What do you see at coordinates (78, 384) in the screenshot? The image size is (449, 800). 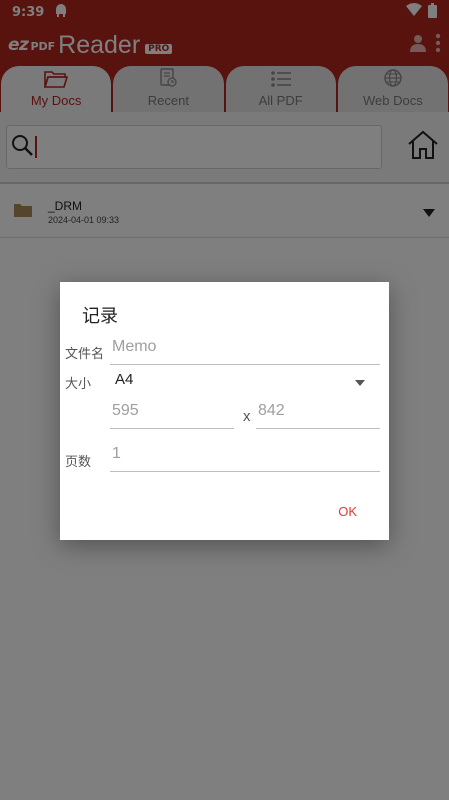 I see `size-label: 大小` at bounding box center [78, 384].